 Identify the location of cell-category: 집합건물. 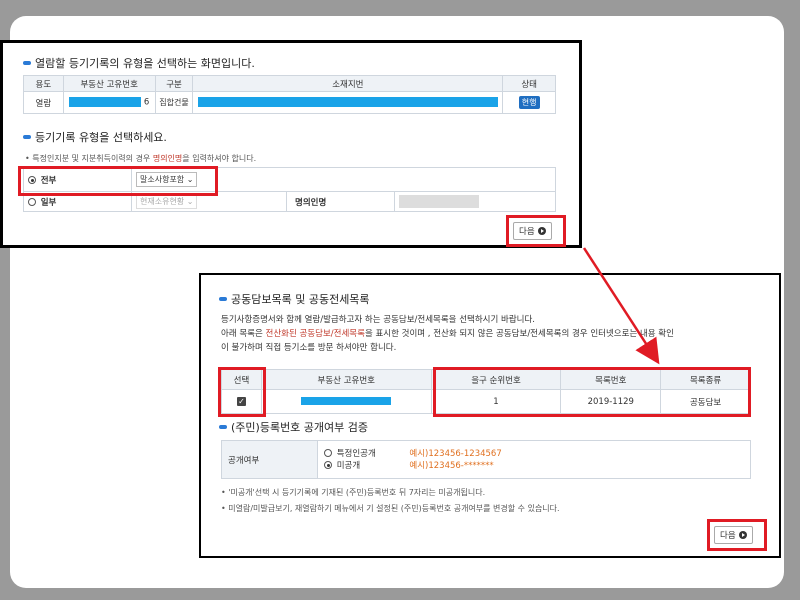
(174, 102).